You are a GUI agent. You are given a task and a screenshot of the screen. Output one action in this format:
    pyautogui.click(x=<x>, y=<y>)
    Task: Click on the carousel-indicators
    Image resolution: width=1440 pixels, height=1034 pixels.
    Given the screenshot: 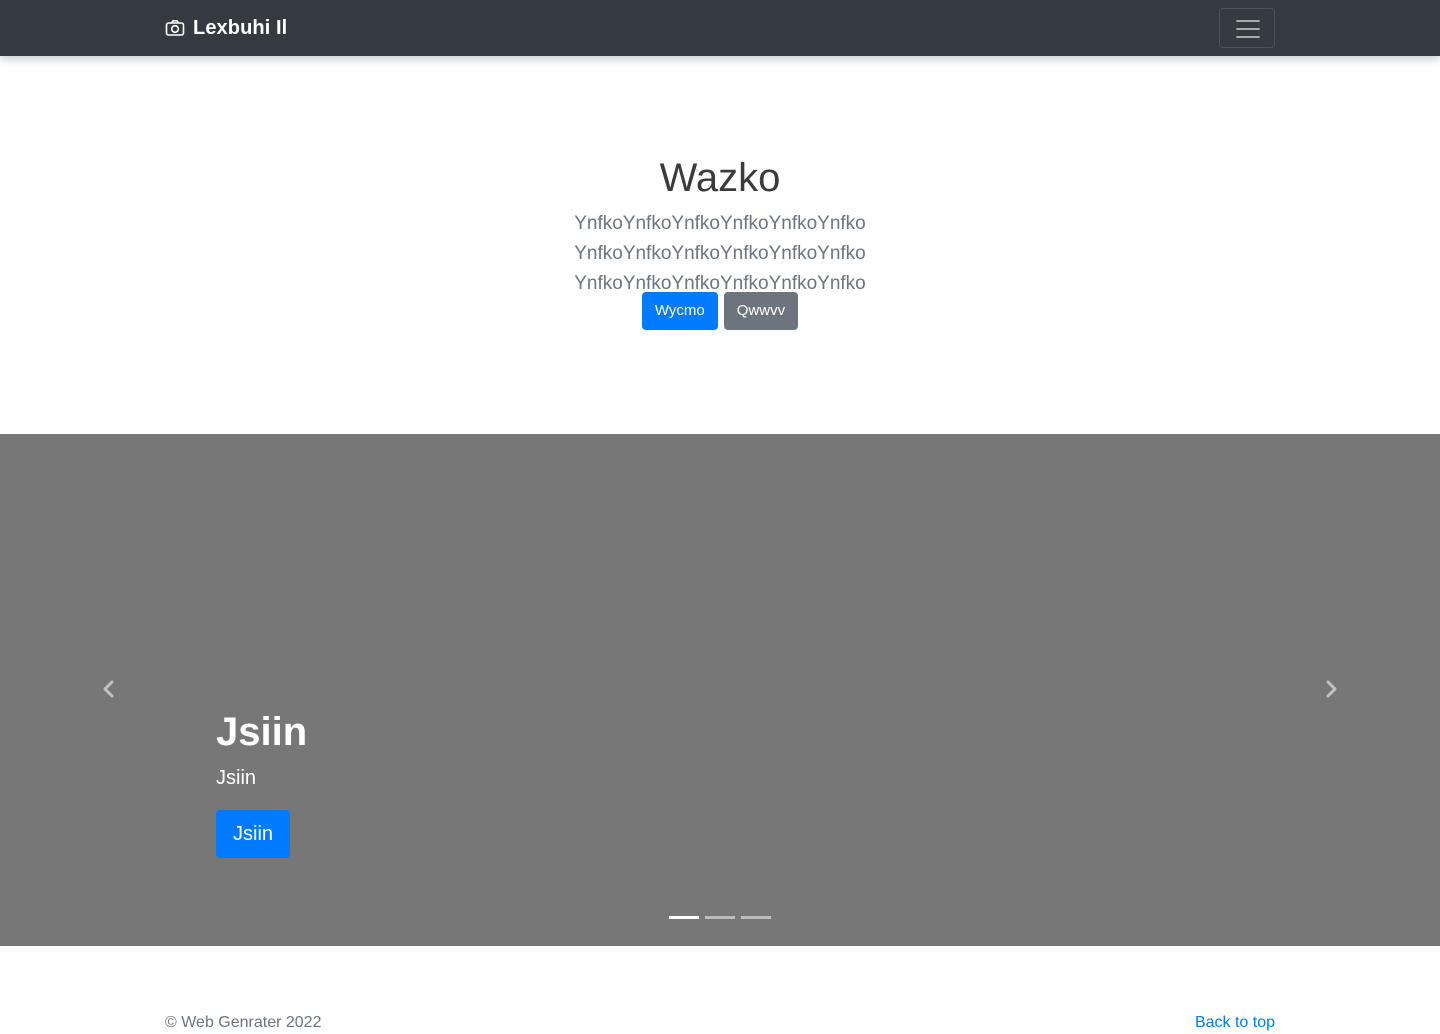 What is the action you would take?
    pyautogui.click(x=720, y=917)
    